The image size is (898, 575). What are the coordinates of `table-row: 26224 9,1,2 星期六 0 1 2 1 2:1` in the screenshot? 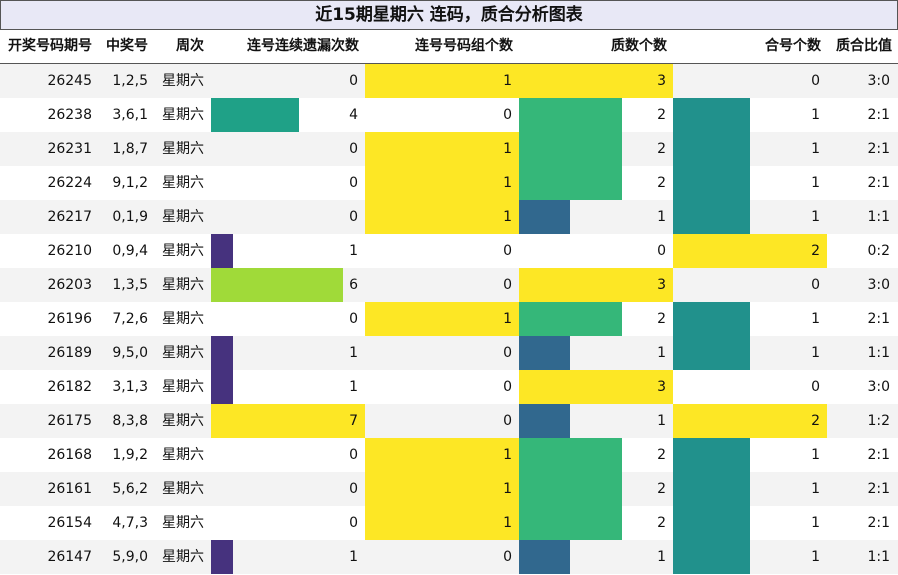 It's located at (449, 183).